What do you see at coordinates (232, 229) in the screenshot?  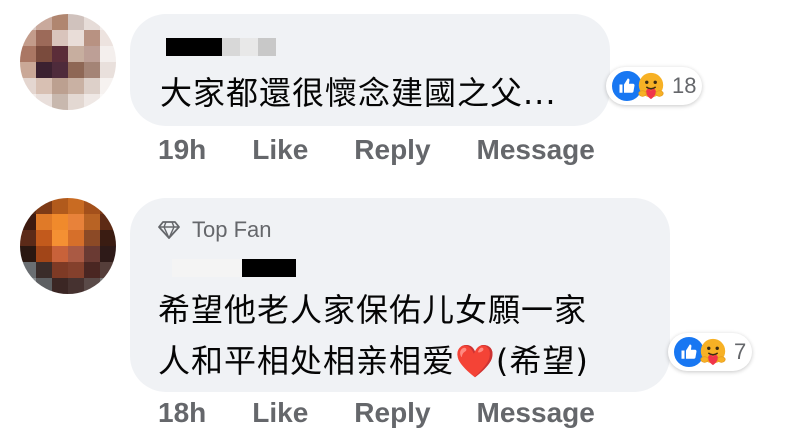 I see `badge-label: Top Fan` at bounding box center [232, 229].